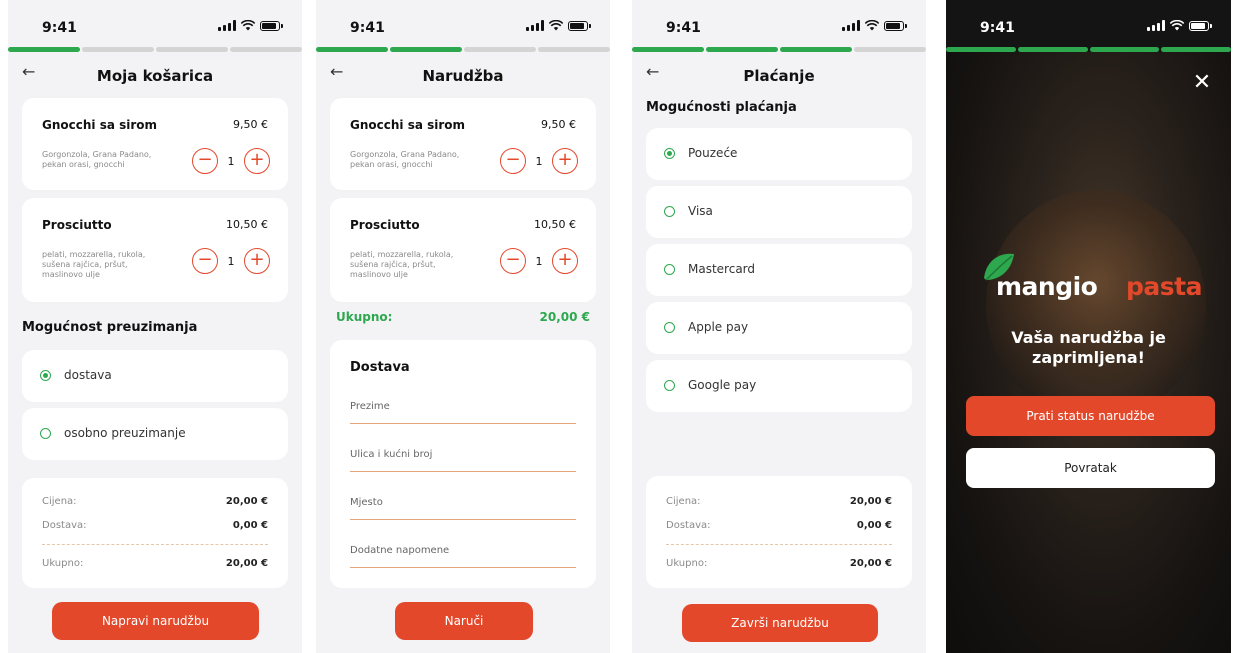  I want to click on logo-word-pasta: pasta, so click(1164, 286).